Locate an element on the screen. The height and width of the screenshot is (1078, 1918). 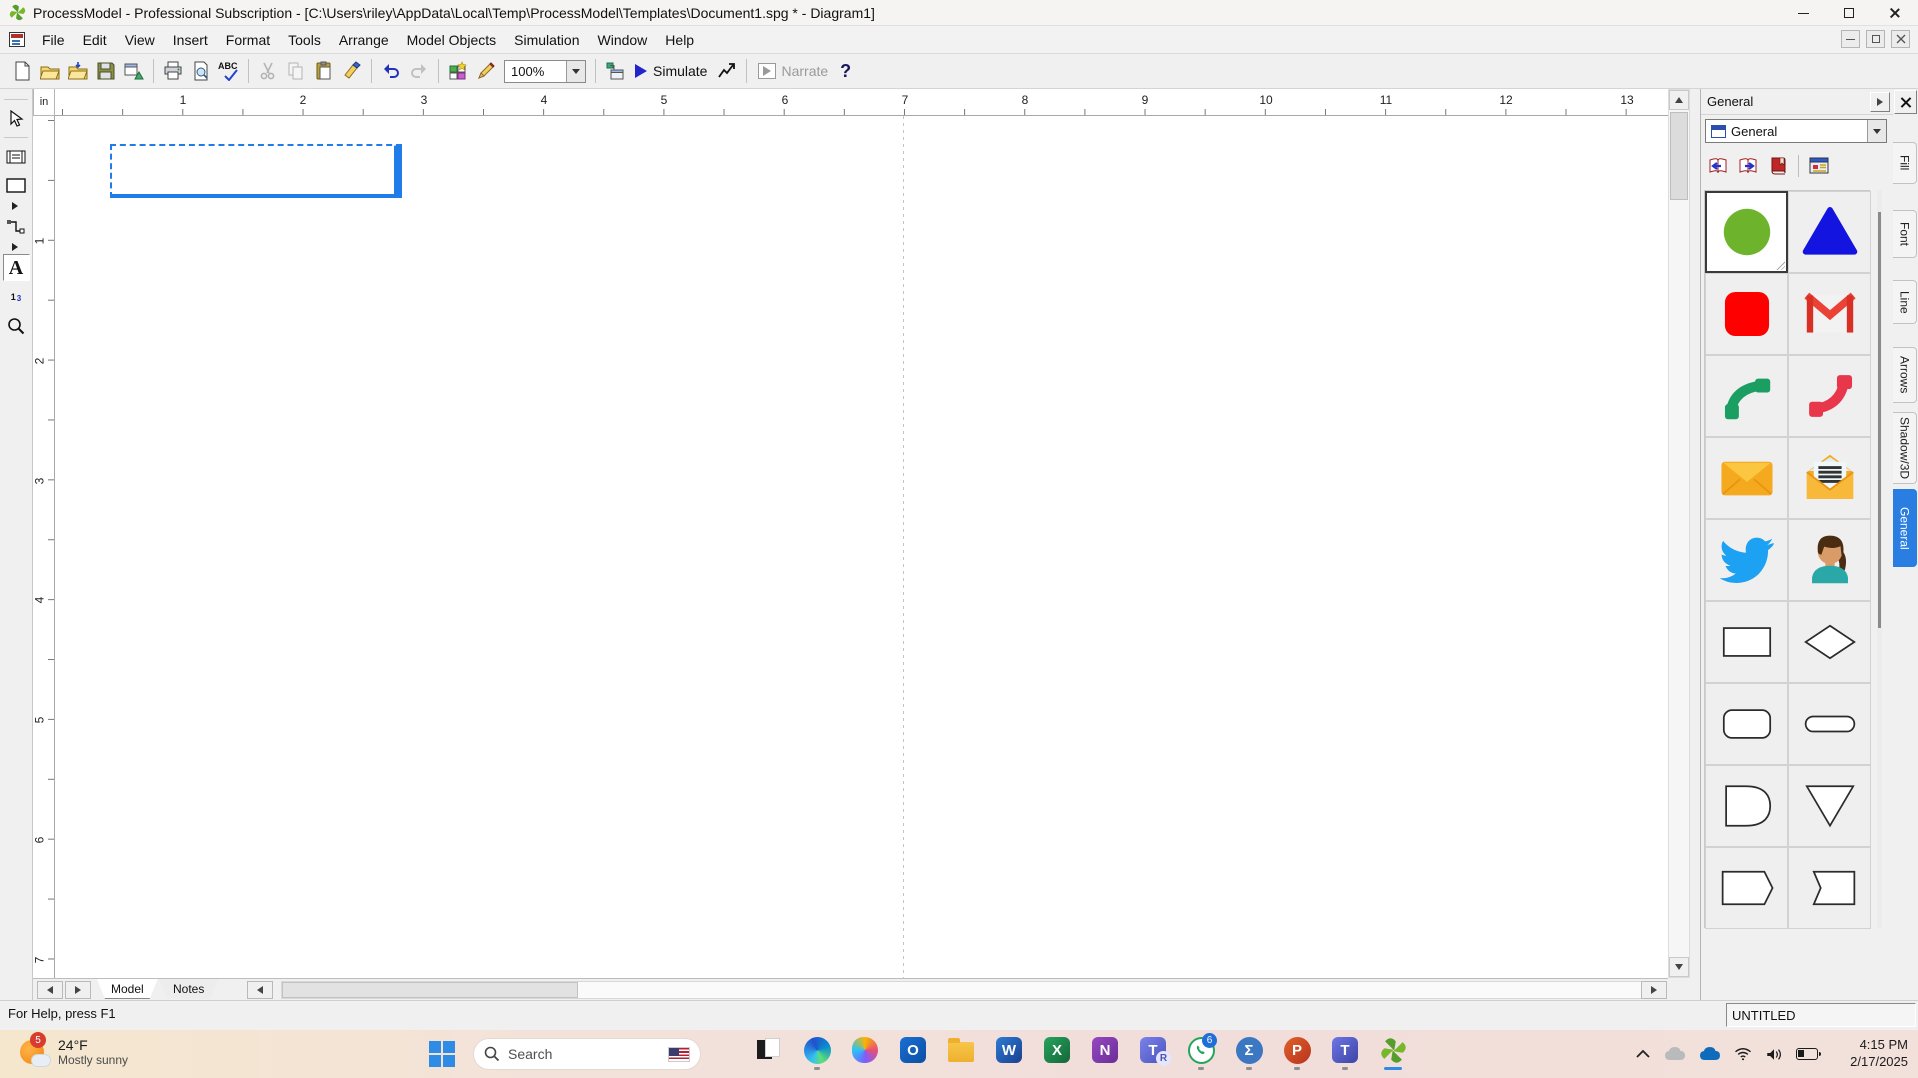
simulate-button: Simulate is located at coordinates (671, 71).